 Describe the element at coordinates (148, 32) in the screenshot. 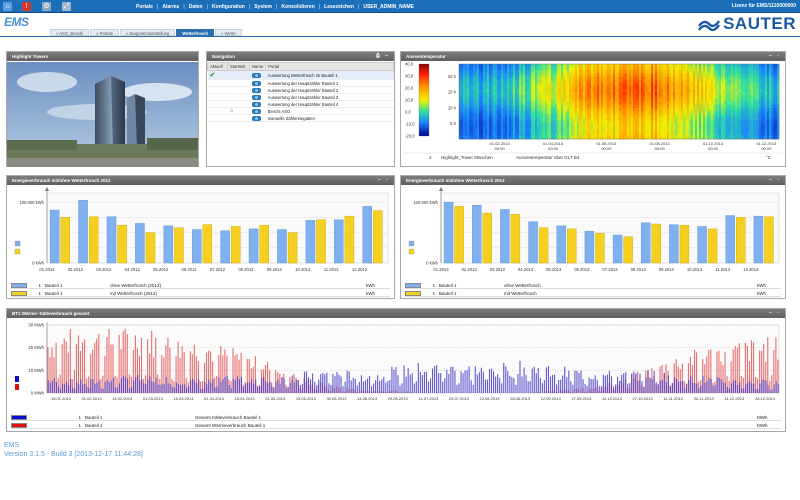

I see `breadcrumb-item: « Diagrammdarstellung` at that location.